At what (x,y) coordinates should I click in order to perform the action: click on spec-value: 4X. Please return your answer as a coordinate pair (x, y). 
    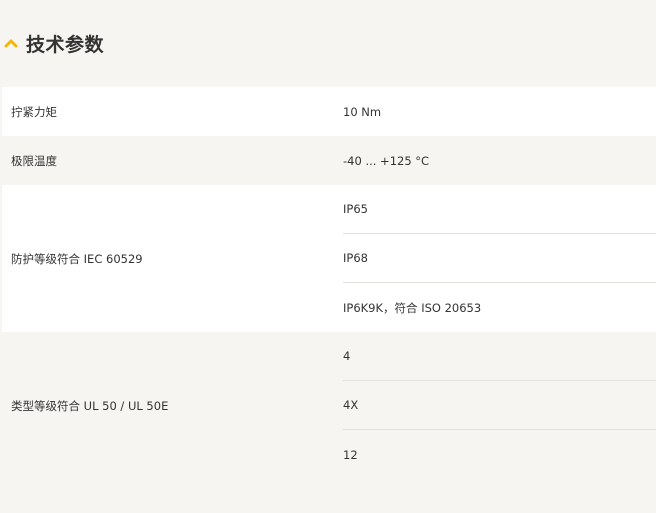
    Looking at the image, I should click on (499, 405).